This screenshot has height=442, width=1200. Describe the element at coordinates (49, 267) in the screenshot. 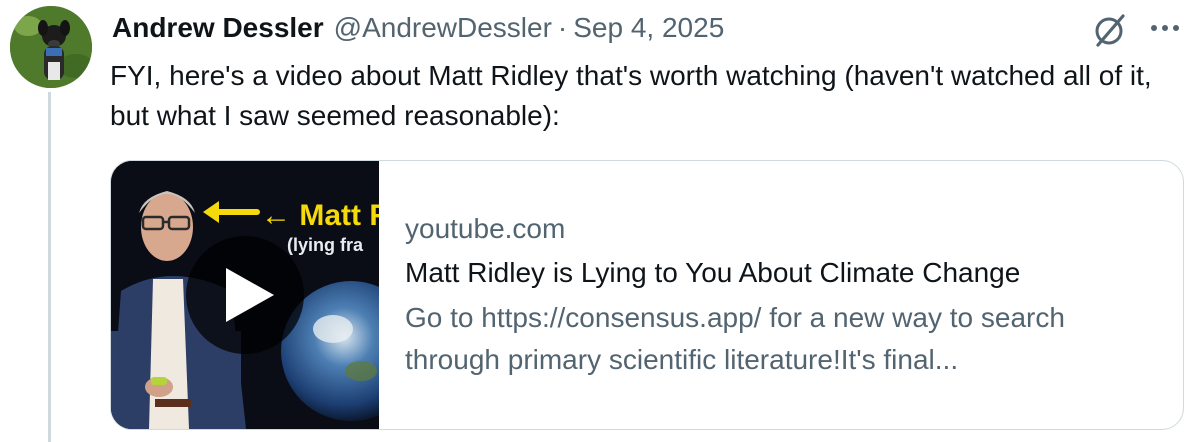

I see `thread-line` at that location.